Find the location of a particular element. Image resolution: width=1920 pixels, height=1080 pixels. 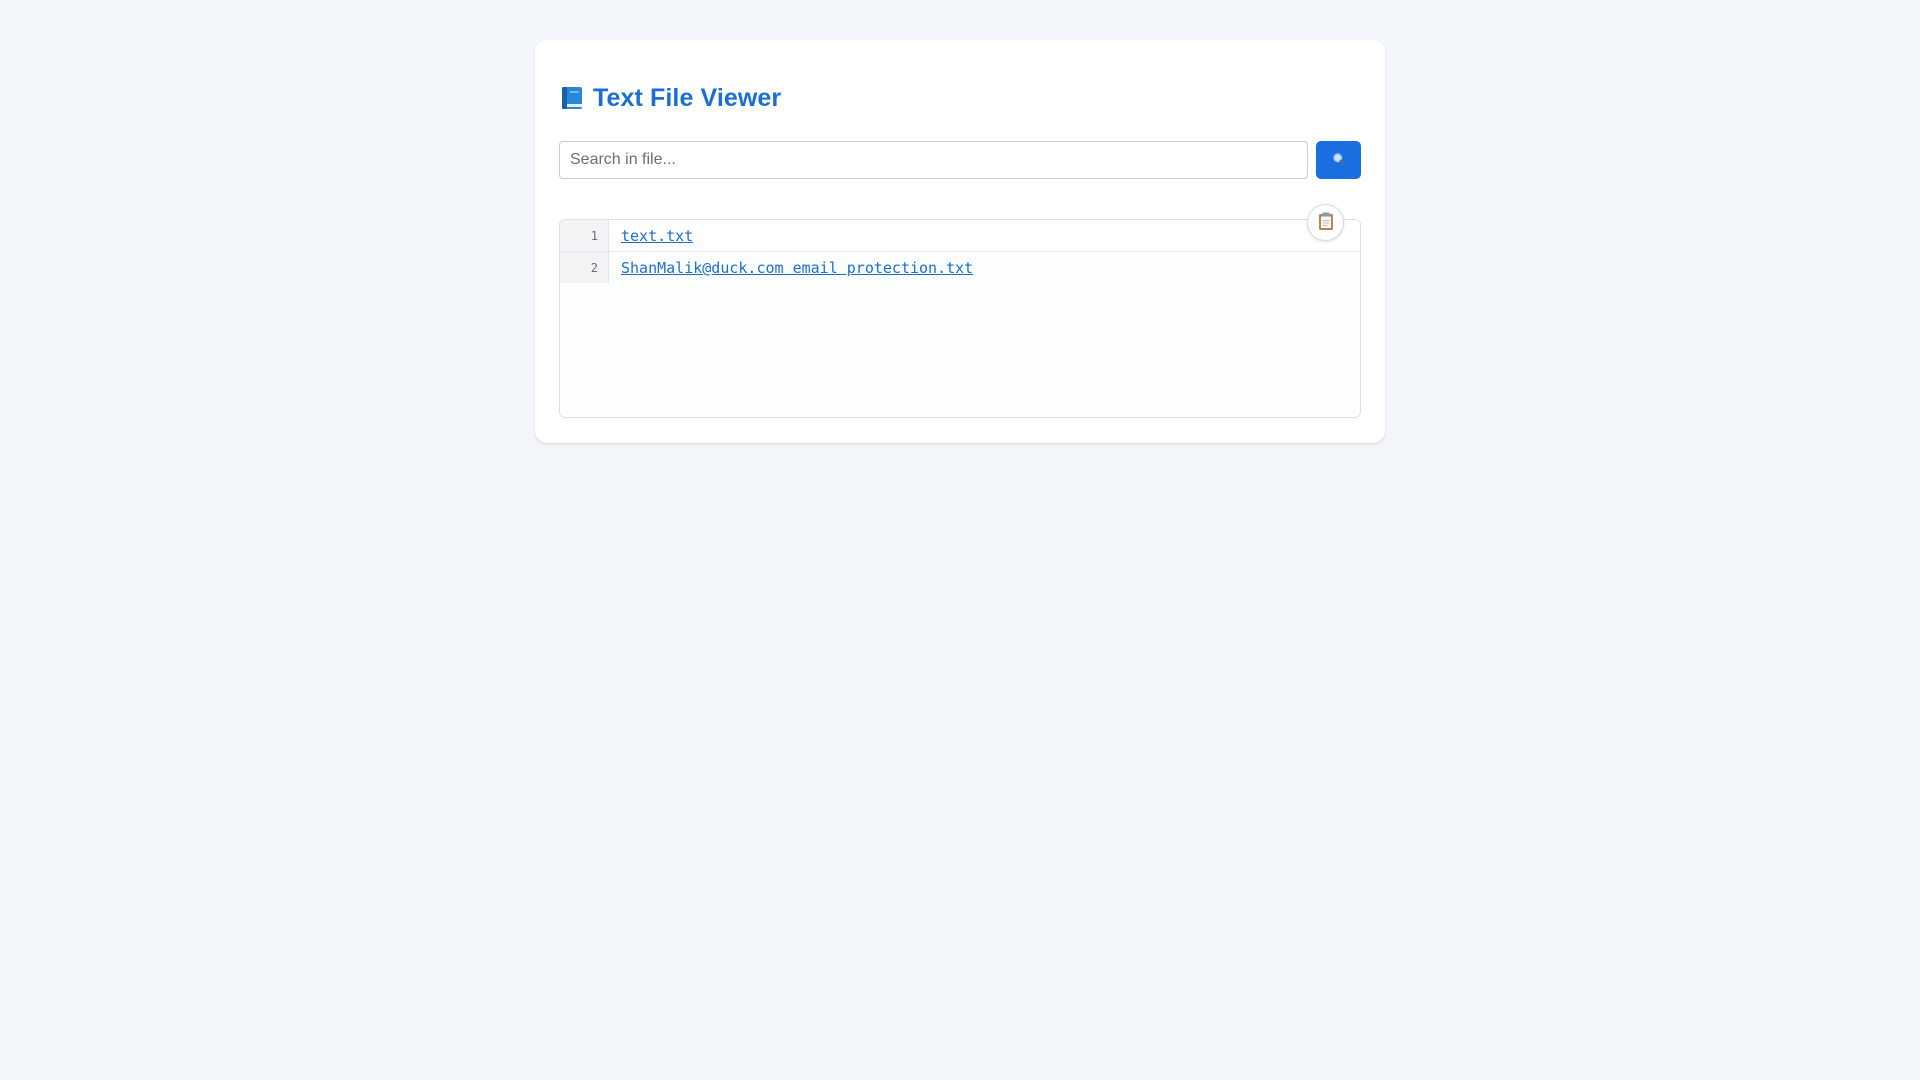

file-link: text.txt is located at coordinates (657, 236).